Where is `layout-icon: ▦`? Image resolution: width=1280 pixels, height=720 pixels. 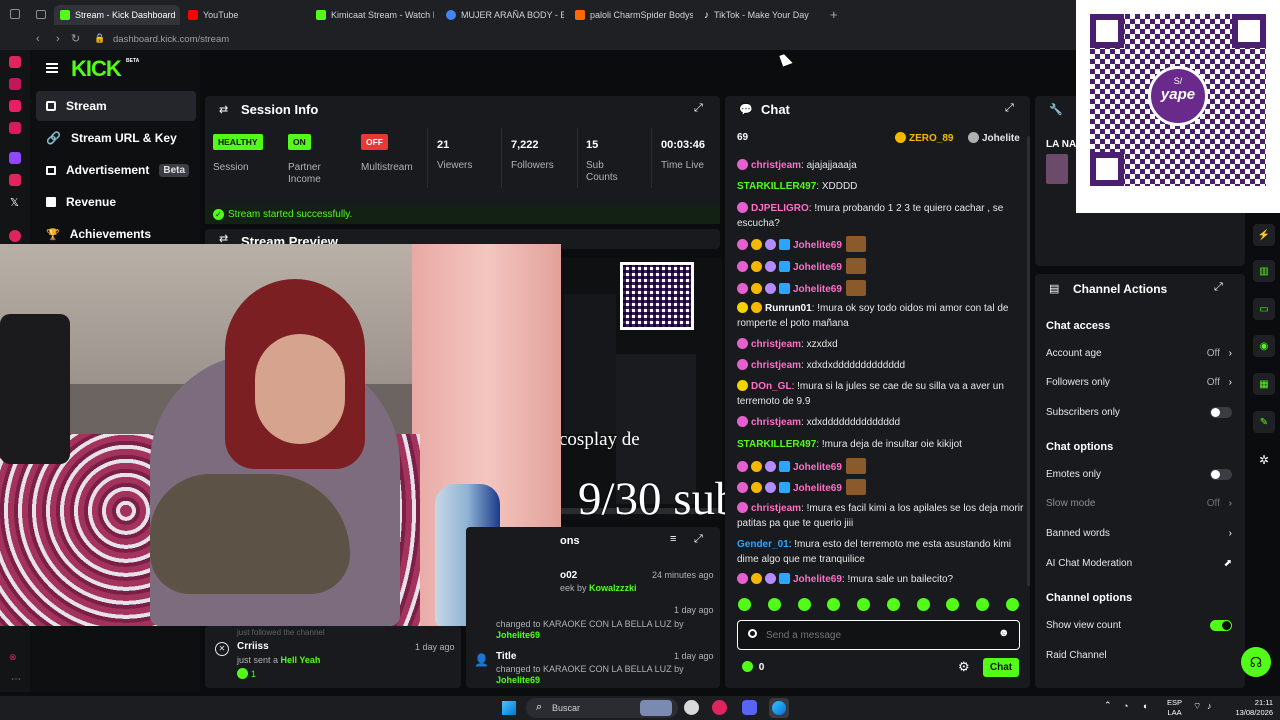
layout-icon: ▦ is located at coordinates (1264, 384).